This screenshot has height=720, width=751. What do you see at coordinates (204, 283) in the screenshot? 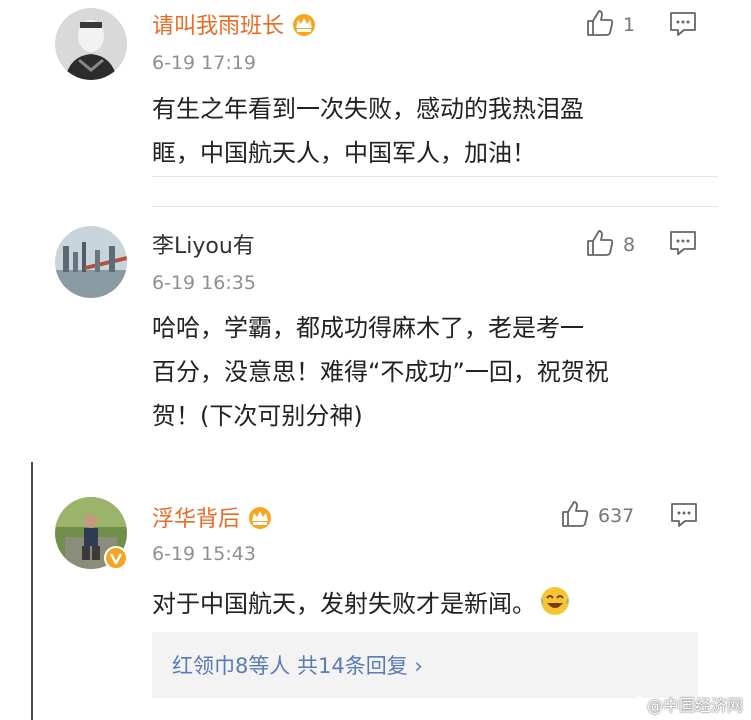
I see `timestamp: 6-19 16:35` at bounding box center [204, 283].